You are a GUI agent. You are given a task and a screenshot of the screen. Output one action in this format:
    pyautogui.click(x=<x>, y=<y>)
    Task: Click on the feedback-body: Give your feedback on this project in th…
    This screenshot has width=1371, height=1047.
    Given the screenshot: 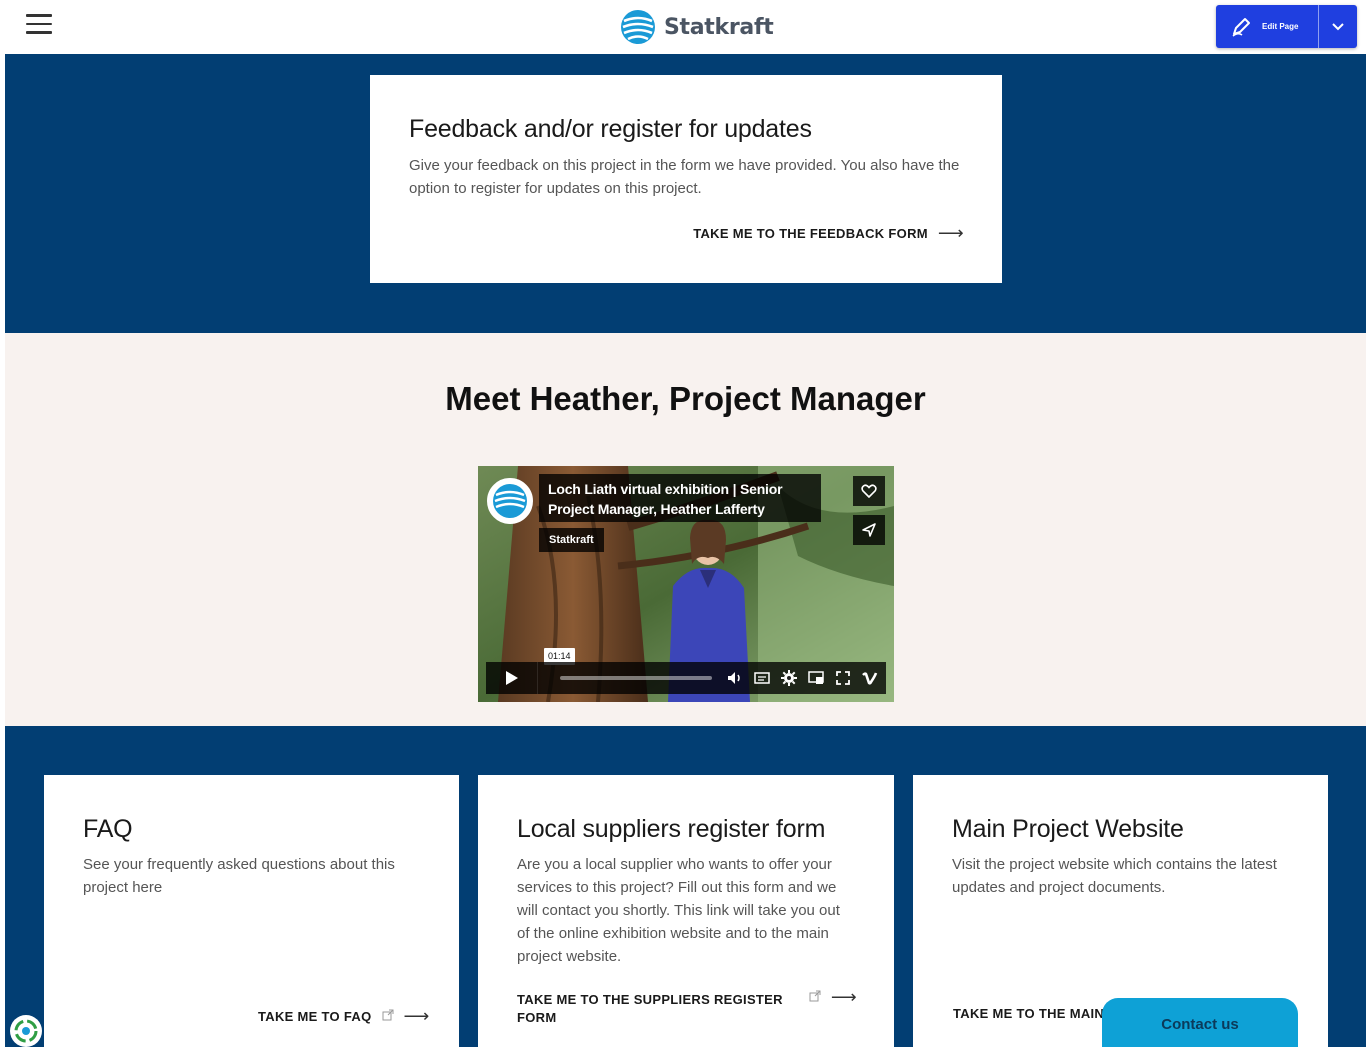 What is the action you would take?
    pyautogui.click(x=684, y=177)
    